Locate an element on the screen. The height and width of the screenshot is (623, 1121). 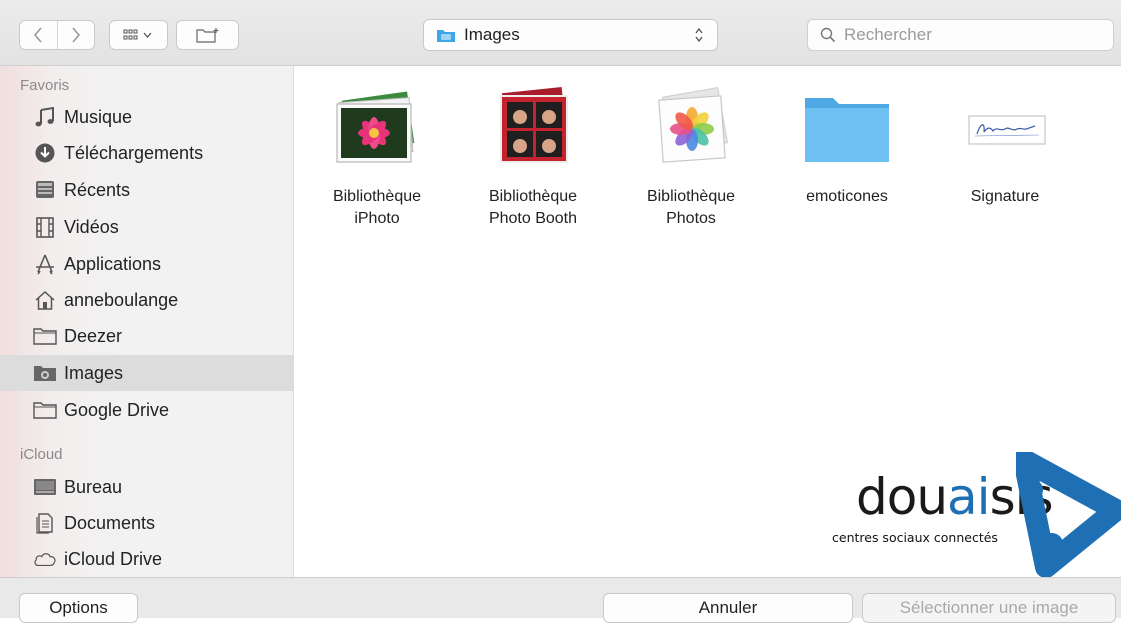
chevron-left-icon is located at coordinates (38, 35).